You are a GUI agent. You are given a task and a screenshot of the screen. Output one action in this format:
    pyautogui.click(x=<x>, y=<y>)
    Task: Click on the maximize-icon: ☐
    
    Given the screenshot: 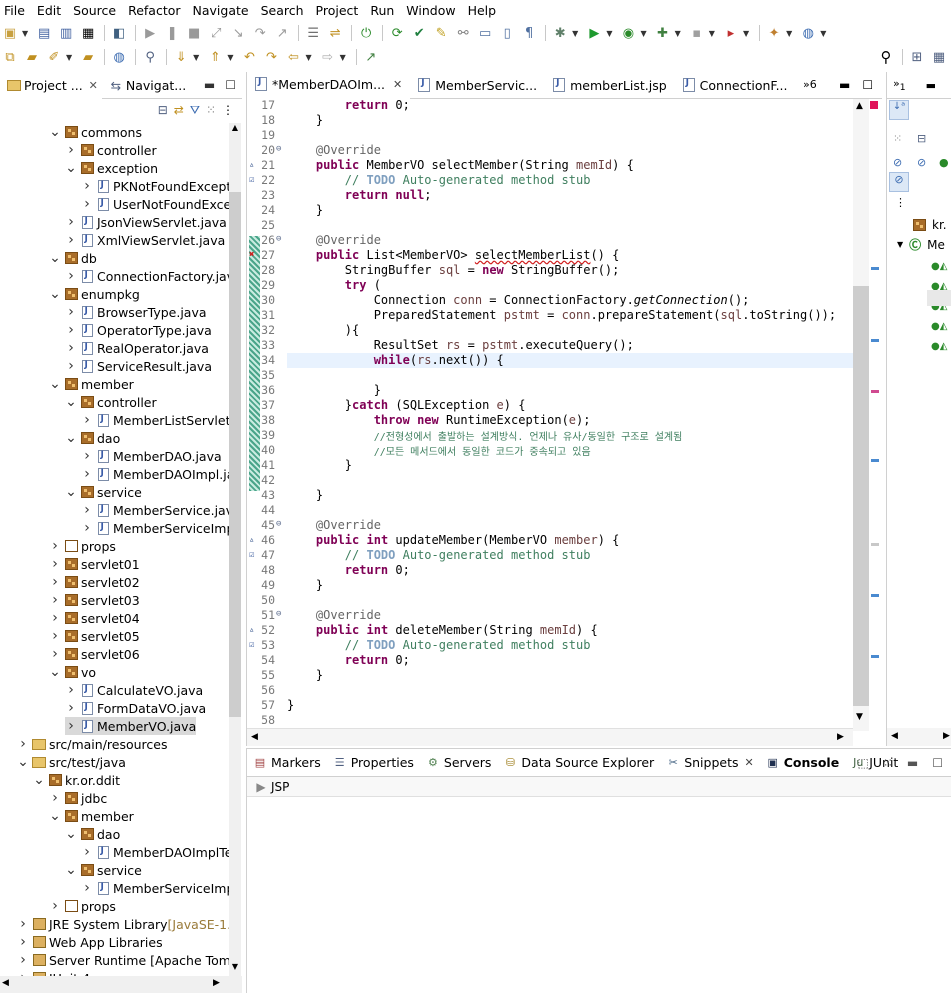 What is the action you would take?
    pyautogui.click(x=867, y=85)
    